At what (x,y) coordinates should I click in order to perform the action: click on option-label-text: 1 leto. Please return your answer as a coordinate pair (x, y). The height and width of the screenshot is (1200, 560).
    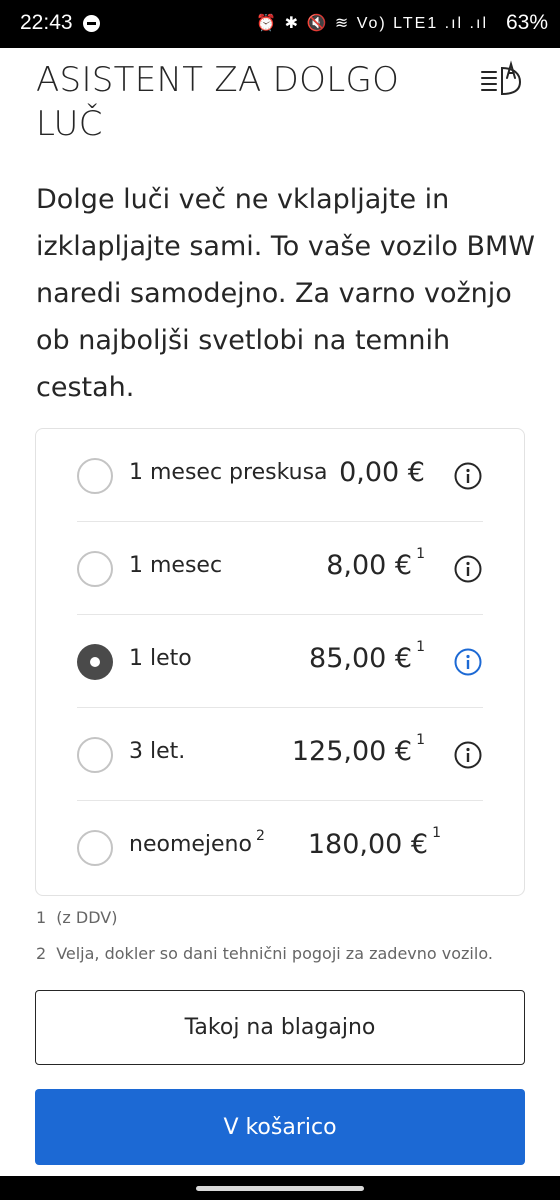
    Looking at the image, I should click on (160, 658).